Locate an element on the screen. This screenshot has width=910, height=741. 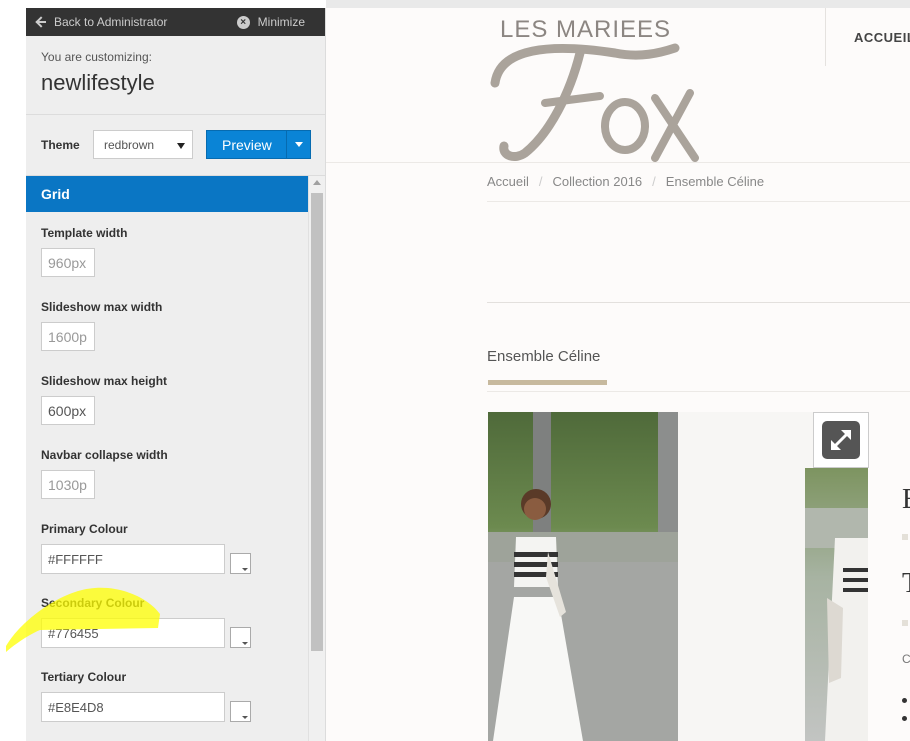
expand-icon is located at coordinates (841, 440).